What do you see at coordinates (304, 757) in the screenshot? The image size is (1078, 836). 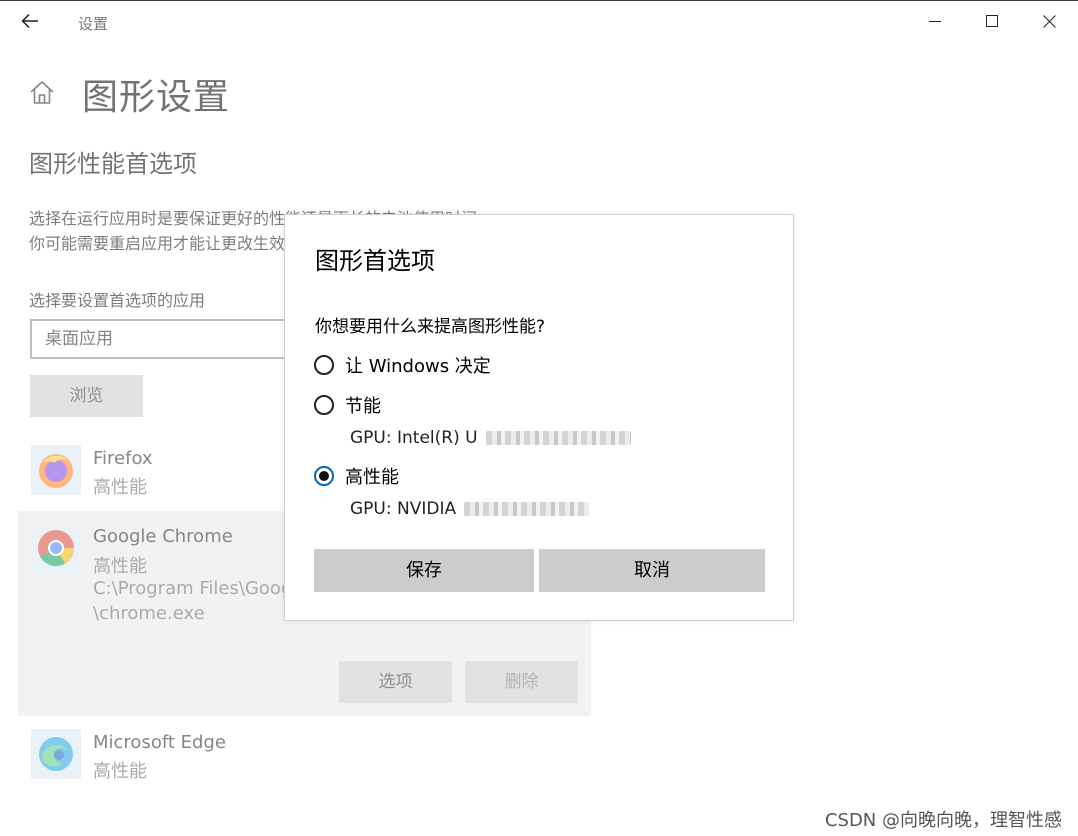 I see `app-list-item-edge: Microsoft Edge 高性能` at bounding box center [304, 757].